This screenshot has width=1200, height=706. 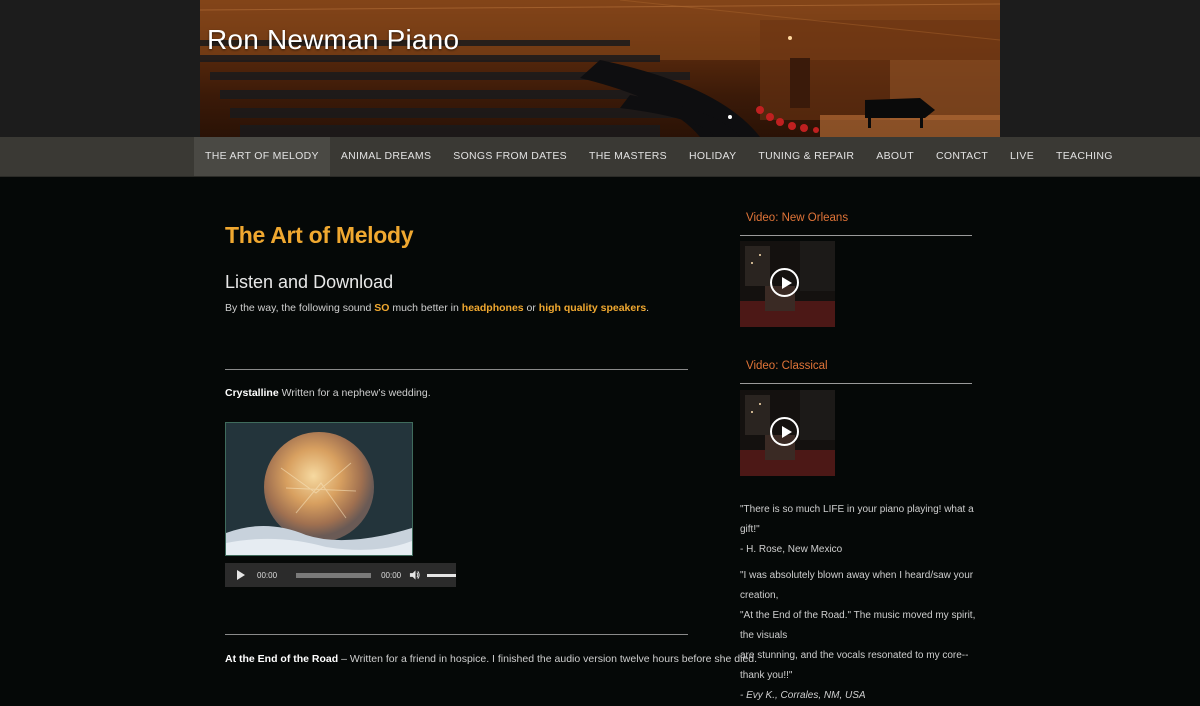 What do you see at coordinates (319, 235) in the screenshot?
I see `page-title: The Art of Melody` at bounding box center [319, 235].